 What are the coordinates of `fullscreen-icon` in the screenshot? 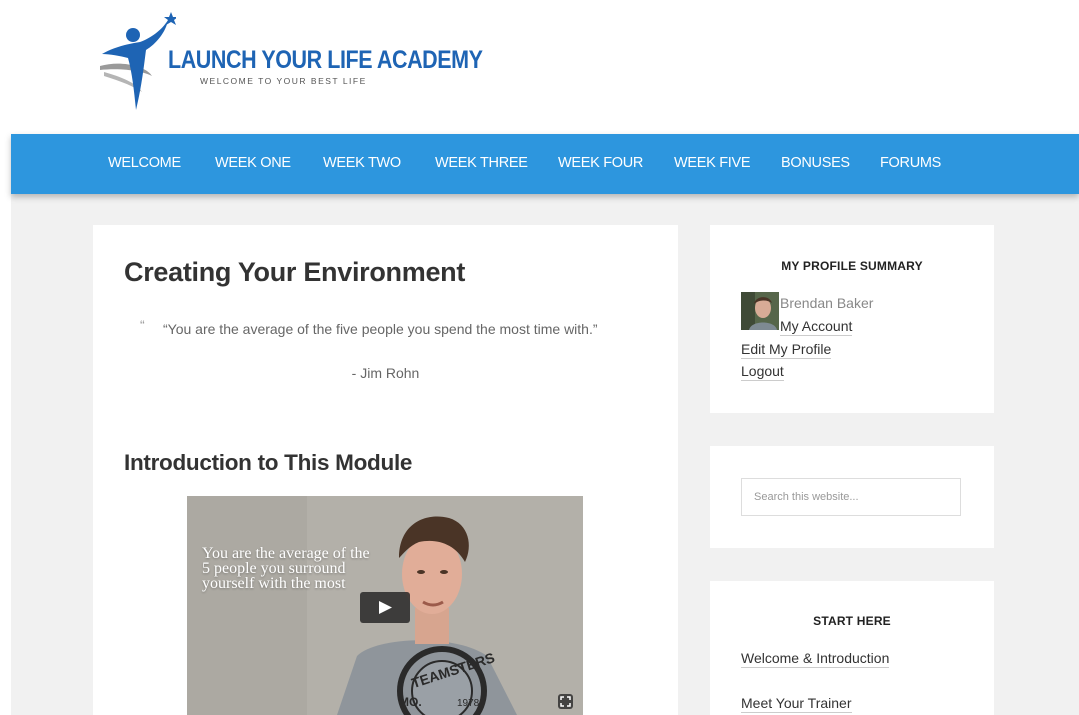 It's located at (565, 701).